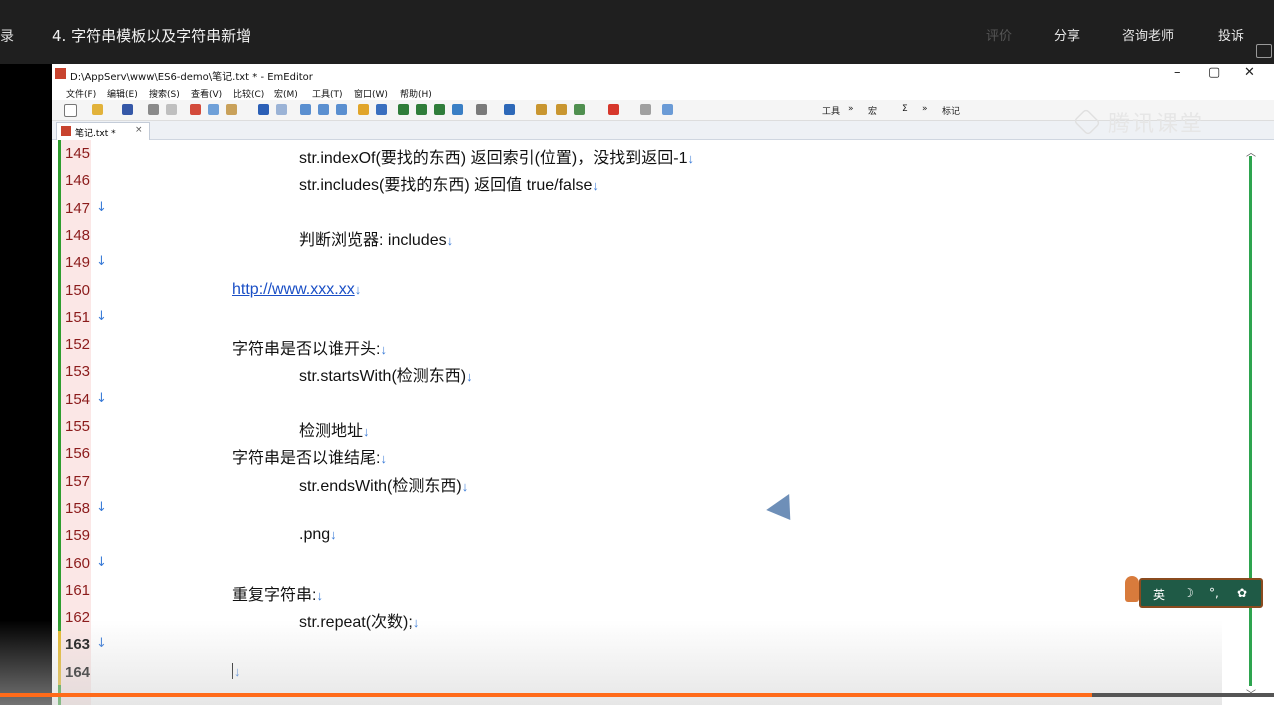  What do you see at coordinates (60, 73) in the screenshot?
I see `app-icon` at bounding box center [60, 73].